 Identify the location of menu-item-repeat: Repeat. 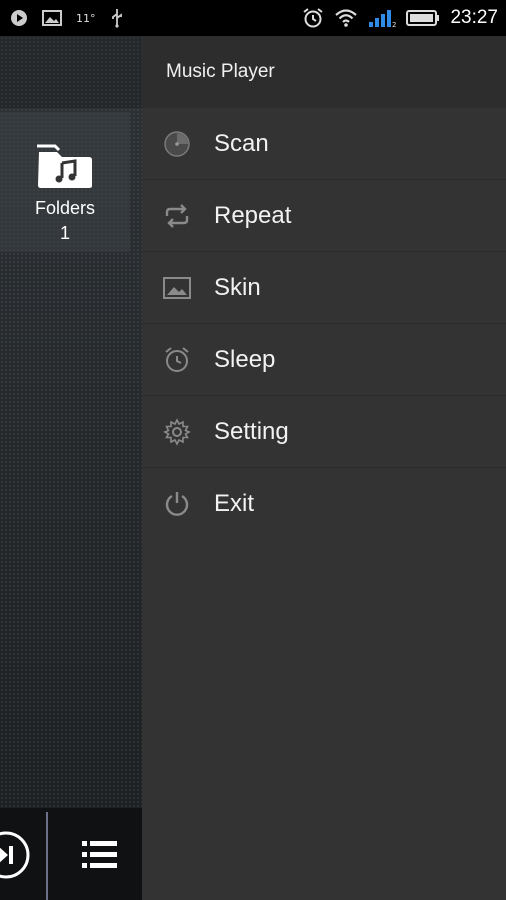
(324, 216).